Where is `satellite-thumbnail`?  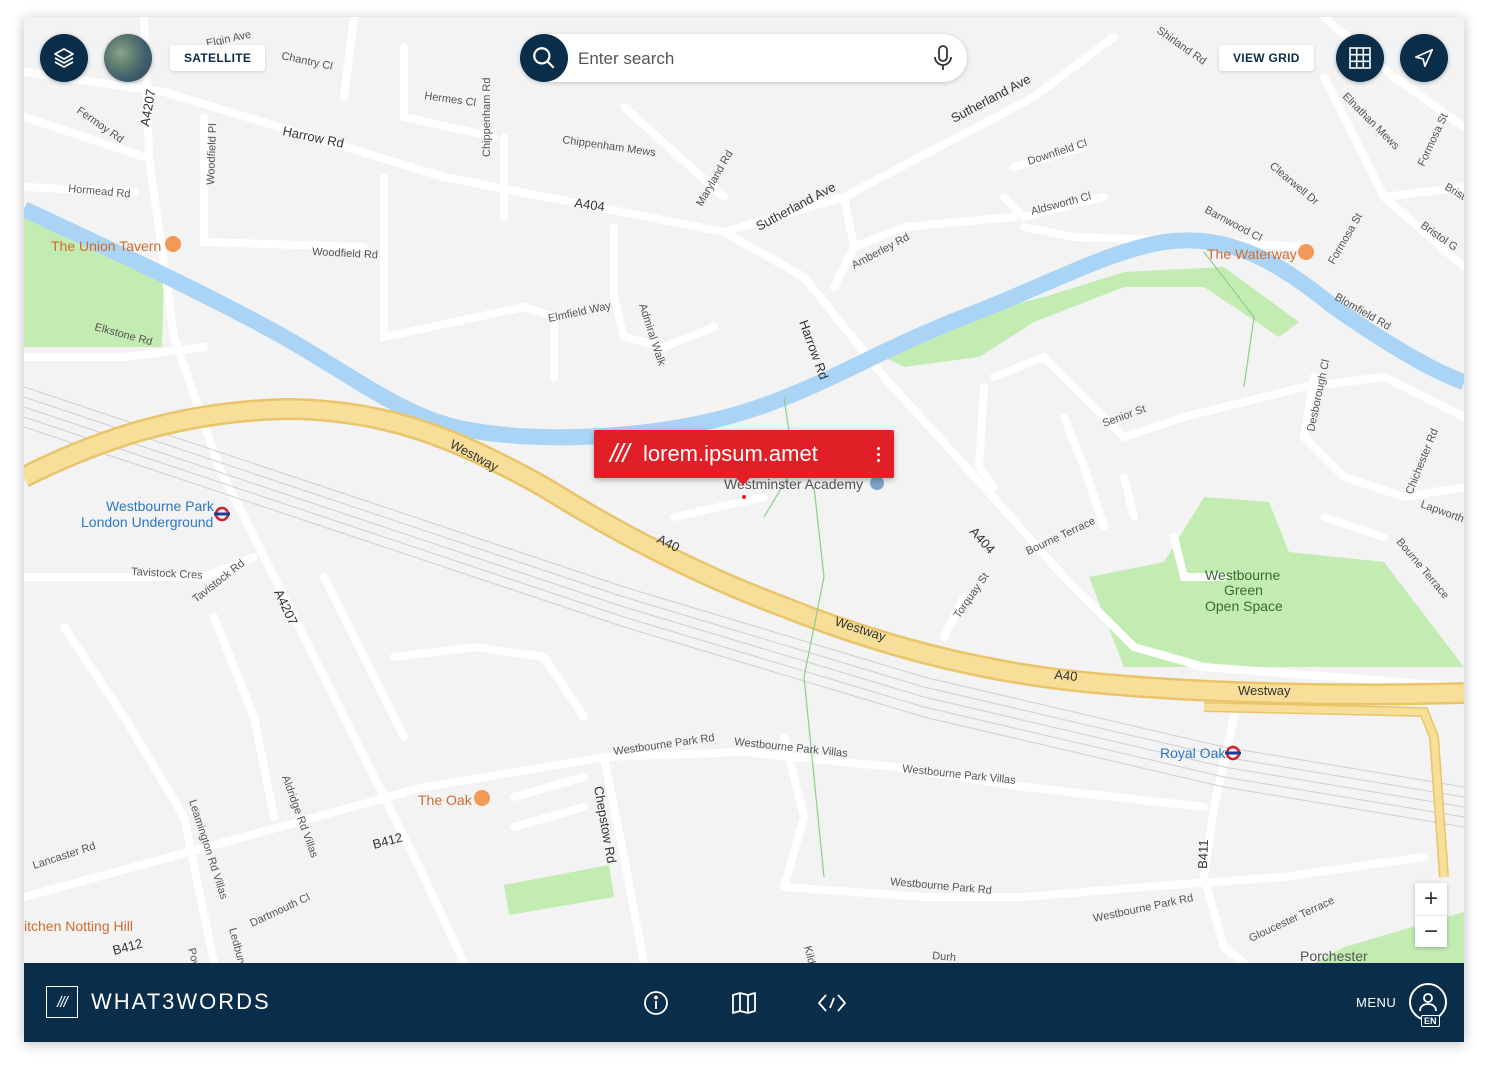
satellite-thumbnail is located at coordinates (128, 58).